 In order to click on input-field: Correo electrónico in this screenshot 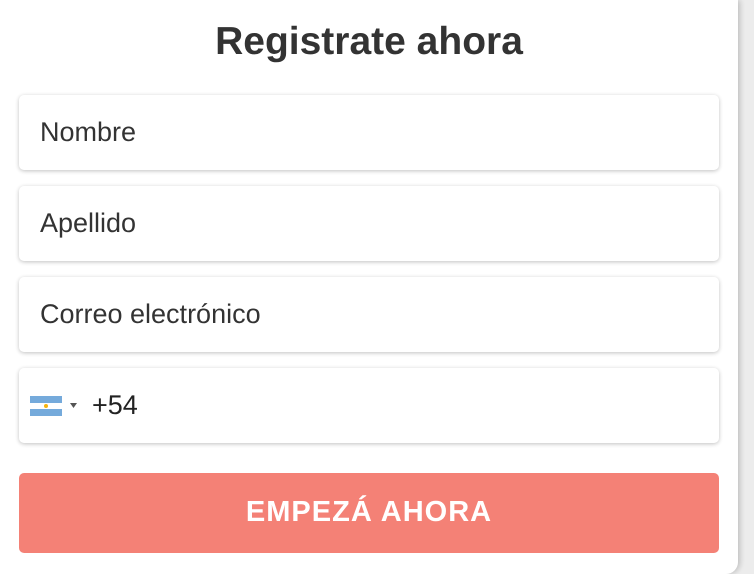, I will do `click(369, 314)`.